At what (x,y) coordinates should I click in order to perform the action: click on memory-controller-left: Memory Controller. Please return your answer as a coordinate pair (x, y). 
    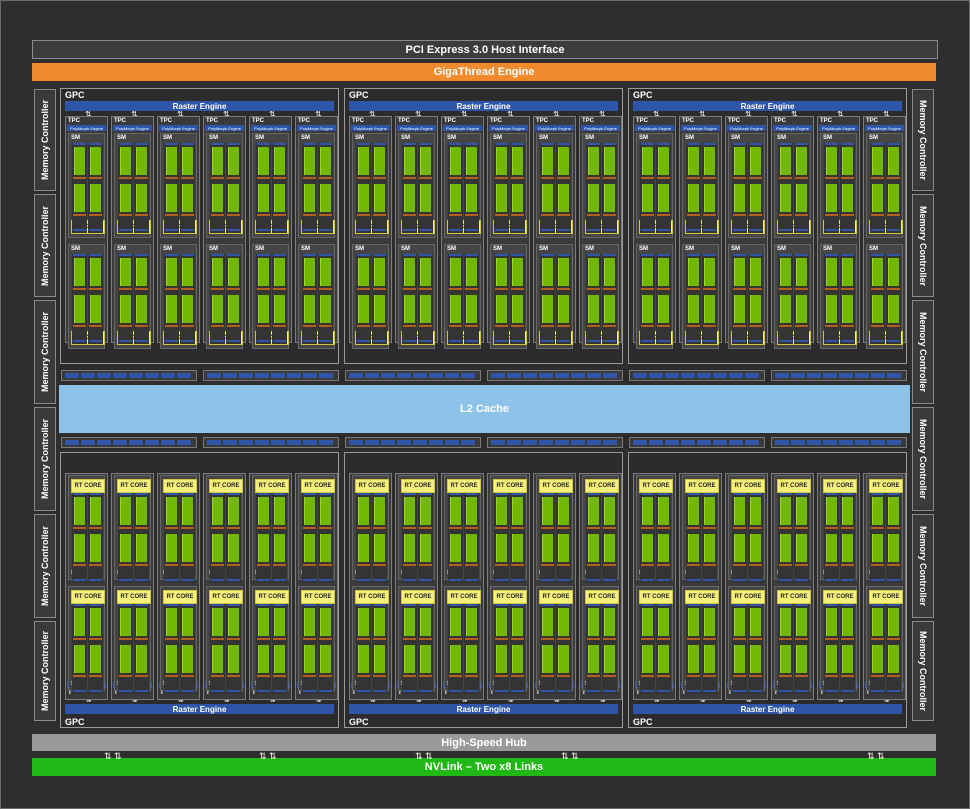
    Looking at the image, I should click on (45, 140).